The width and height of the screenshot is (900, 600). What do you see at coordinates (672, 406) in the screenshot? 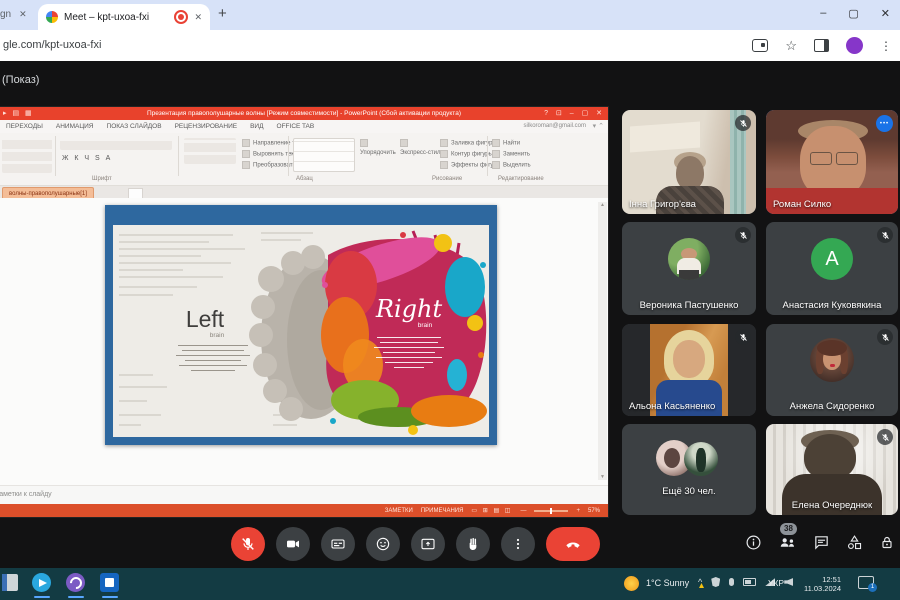
I see `participant-name: Альона Касьяненко` at bounding box center [672, 406].